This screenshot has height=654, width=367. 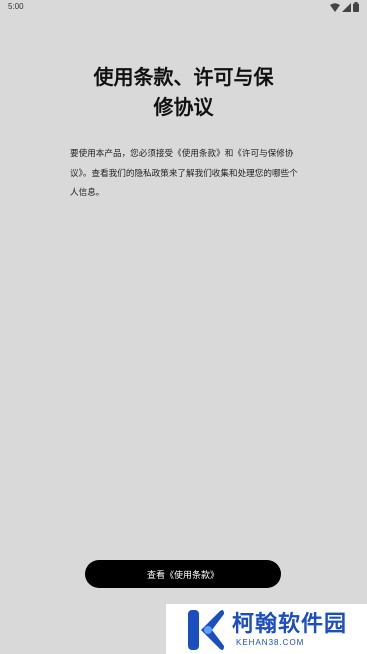 What do you see at coordinates (356, 7) in the screenshot?
I see `battery-icon` at bounding box center [356, 7].